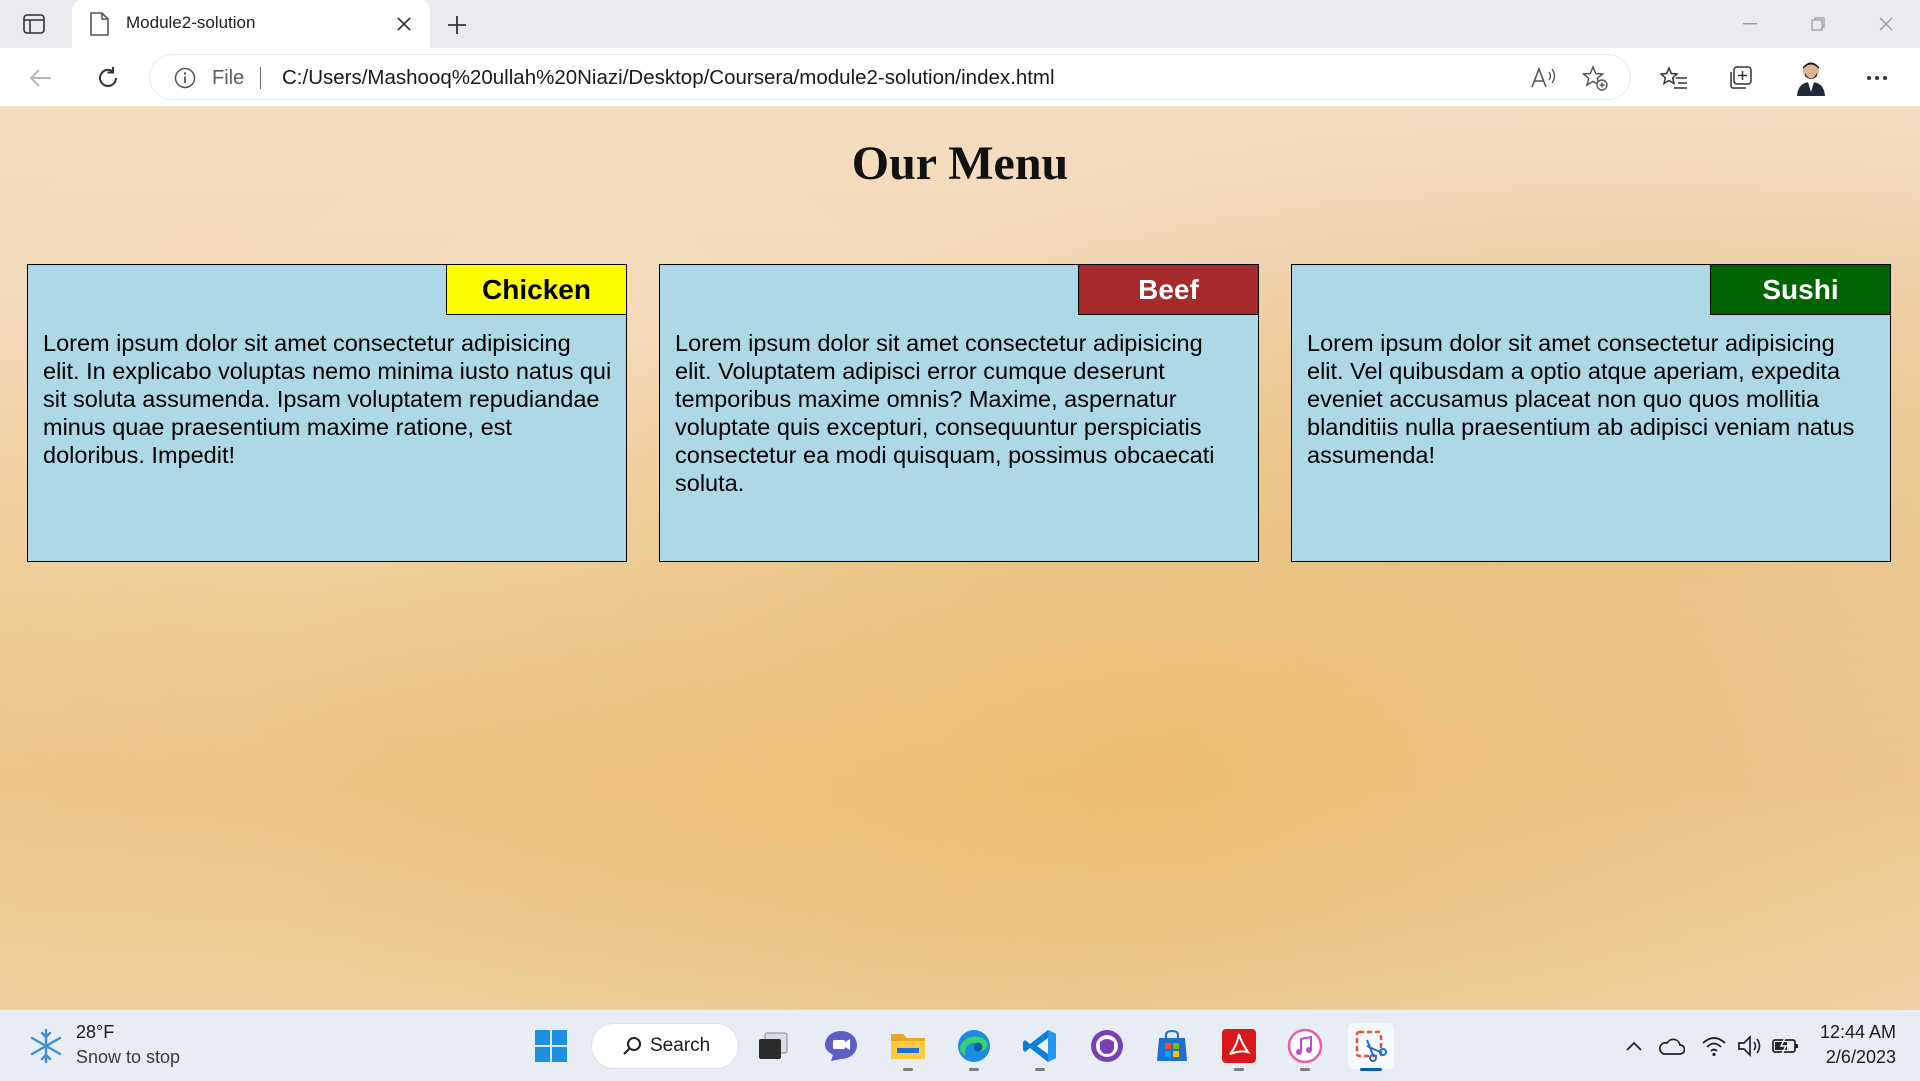 Image resolution: width=1920 pixels, height=1081 pixels. What do you see at coordinates (41, 78) in the screenshot?
I see `back-arrow-icon` at bounding box center [41, 78].